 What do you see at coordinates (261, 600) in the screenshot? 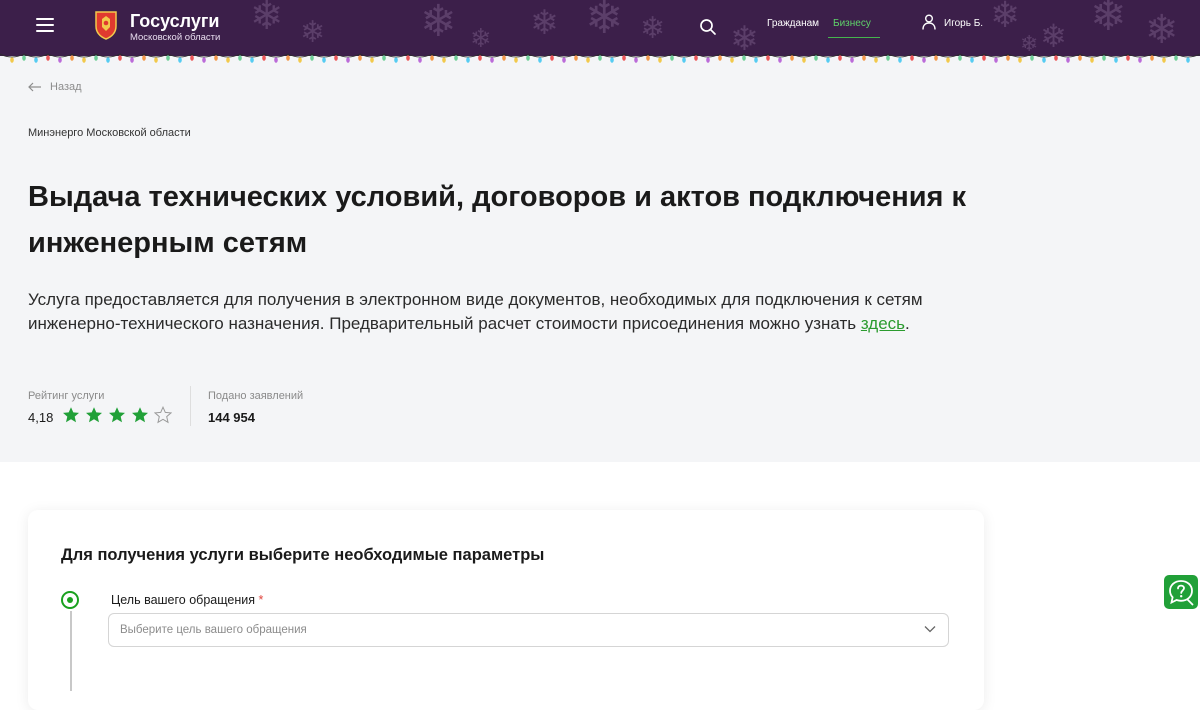
I see `required-mark: *` at bounding box center [261, 600].